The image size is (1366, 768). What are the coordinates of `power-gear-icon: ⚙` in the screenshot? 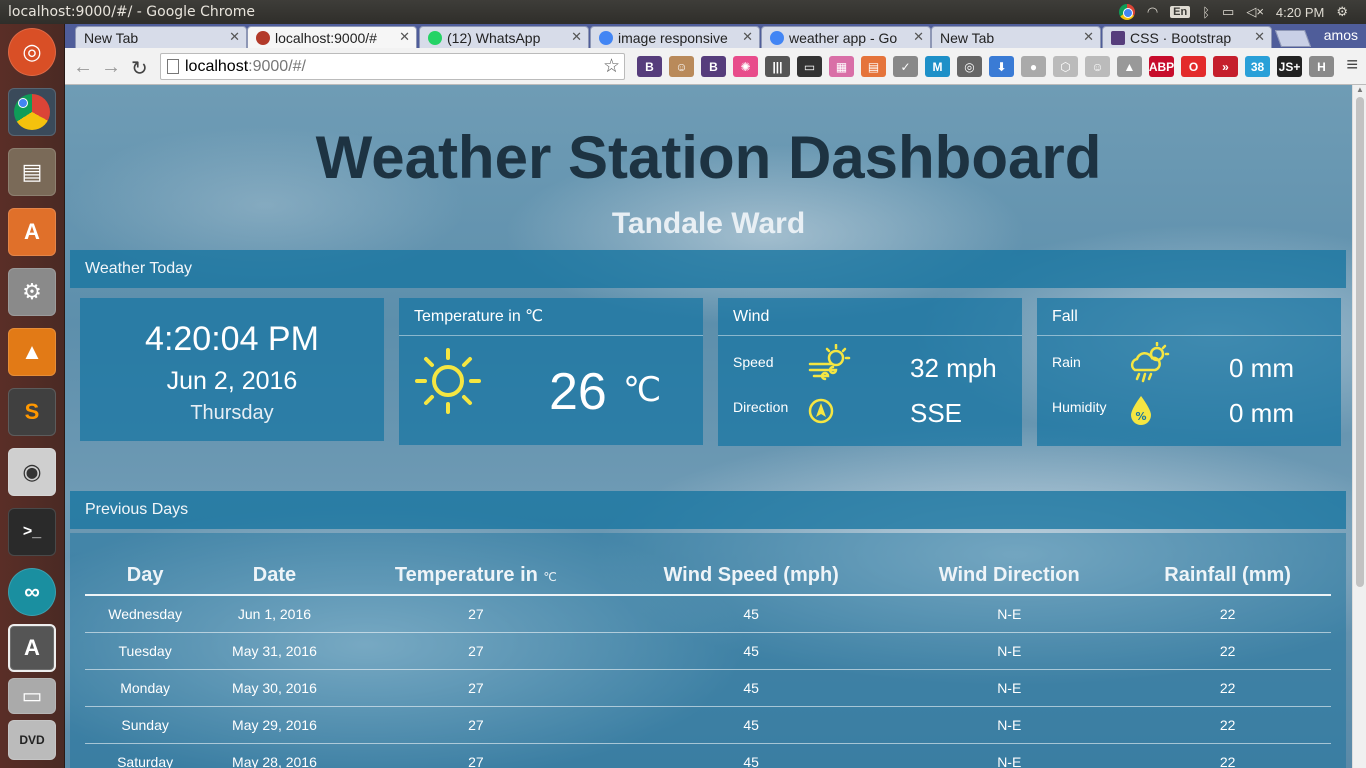 It's located at (1342, 12).